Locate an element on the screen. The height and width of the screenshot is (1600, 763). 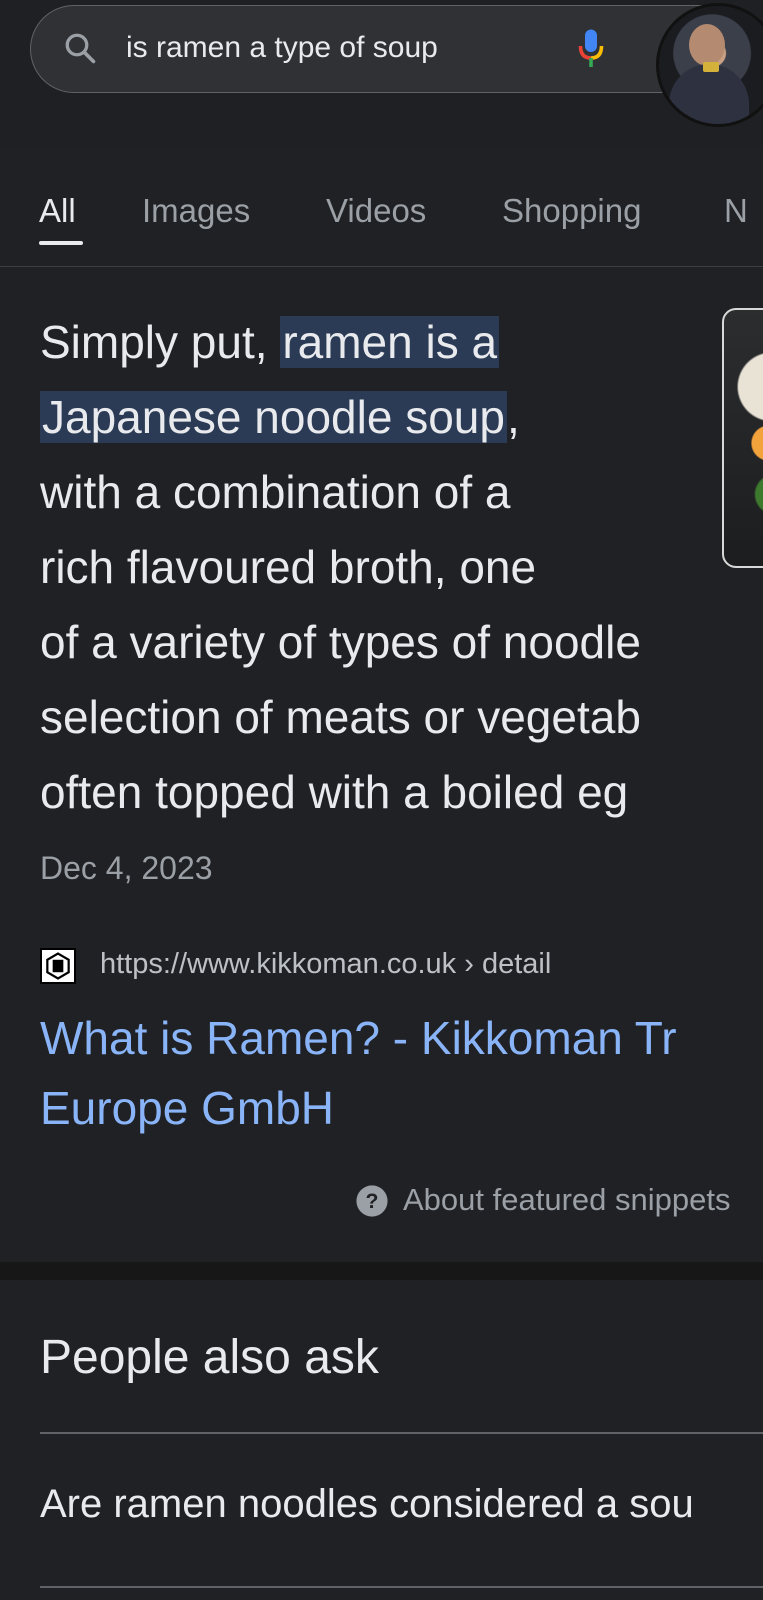
search-input: is ramen a type of soup is located at coordinates (282, 48).